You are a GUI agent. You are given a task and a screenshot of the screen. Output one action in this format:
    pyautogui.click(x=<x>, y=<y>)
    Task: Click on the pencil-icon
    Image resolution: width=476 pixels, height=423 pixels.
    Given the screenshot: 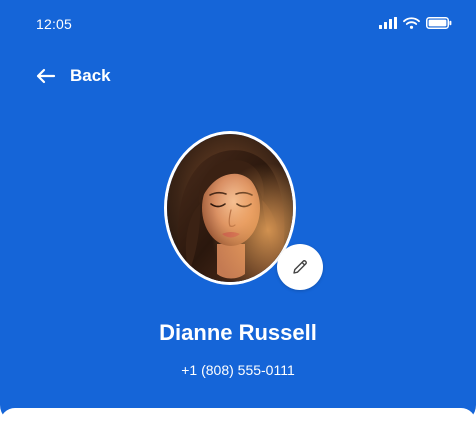 What is the action you would take?
    pyautogui.click(x=300, y=267)
    